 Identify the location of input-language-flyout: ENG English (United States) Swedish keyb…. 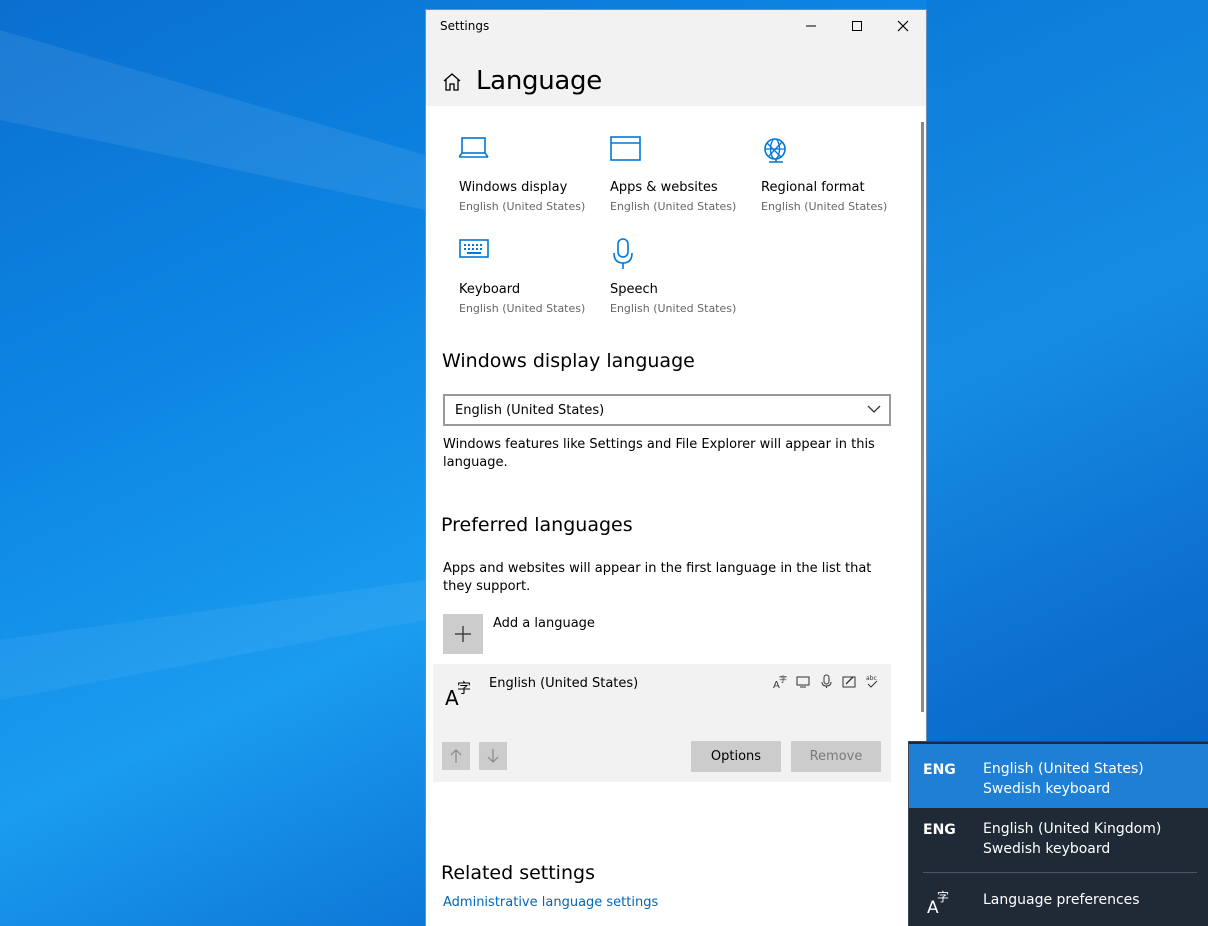
(1058, 833).